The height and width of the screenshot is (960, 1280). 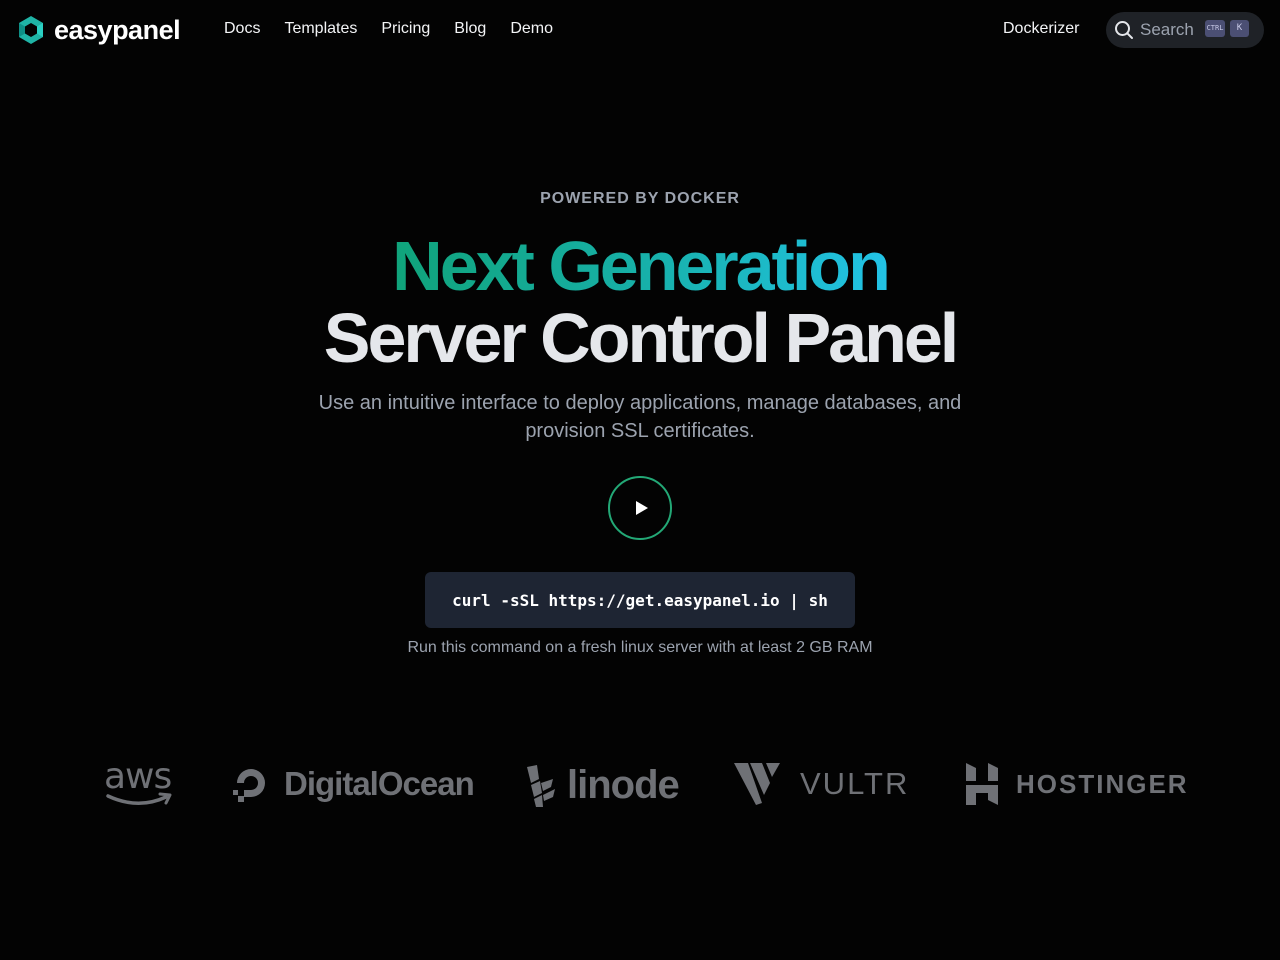 I want to click on digitalocean-logo-text: DigitalOcean, so click(x=379, y=783).